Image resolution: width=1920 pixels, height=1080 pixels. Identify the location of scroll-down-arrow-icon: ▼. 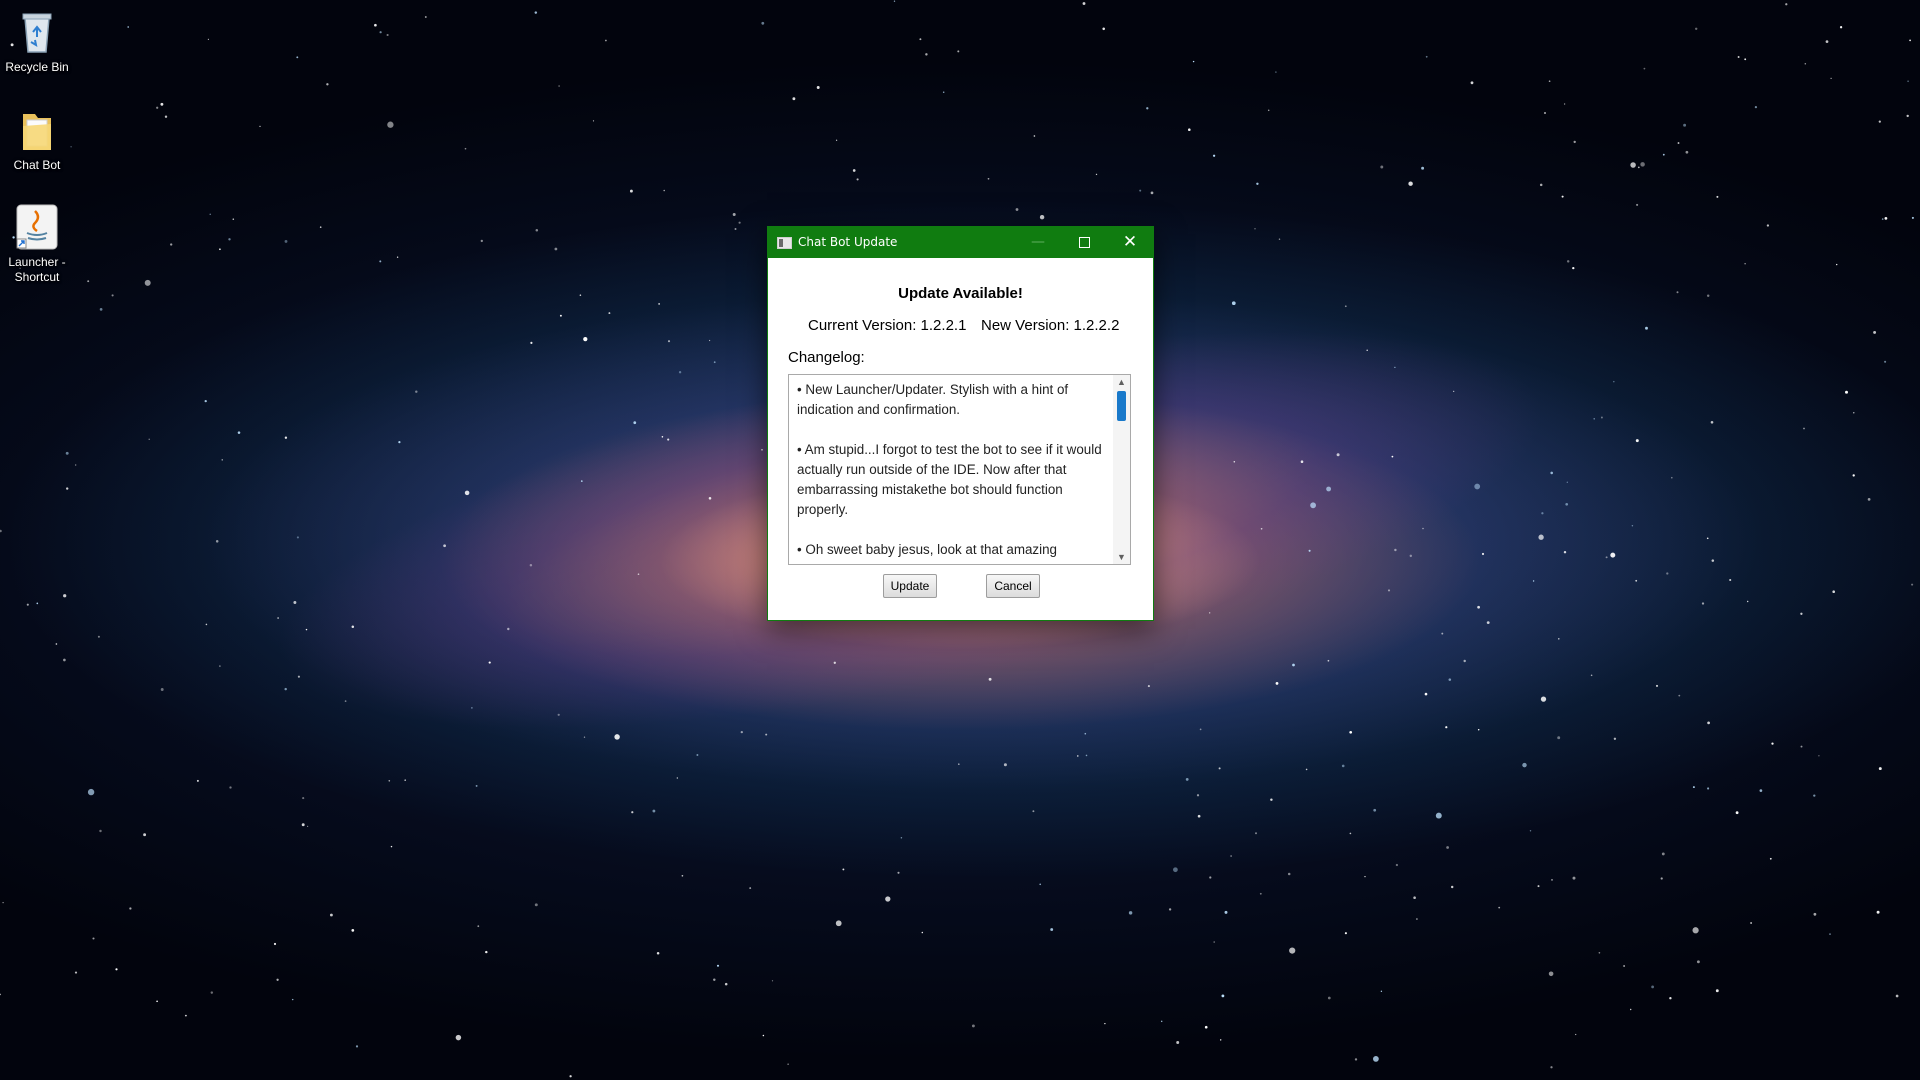
(1121, 557).